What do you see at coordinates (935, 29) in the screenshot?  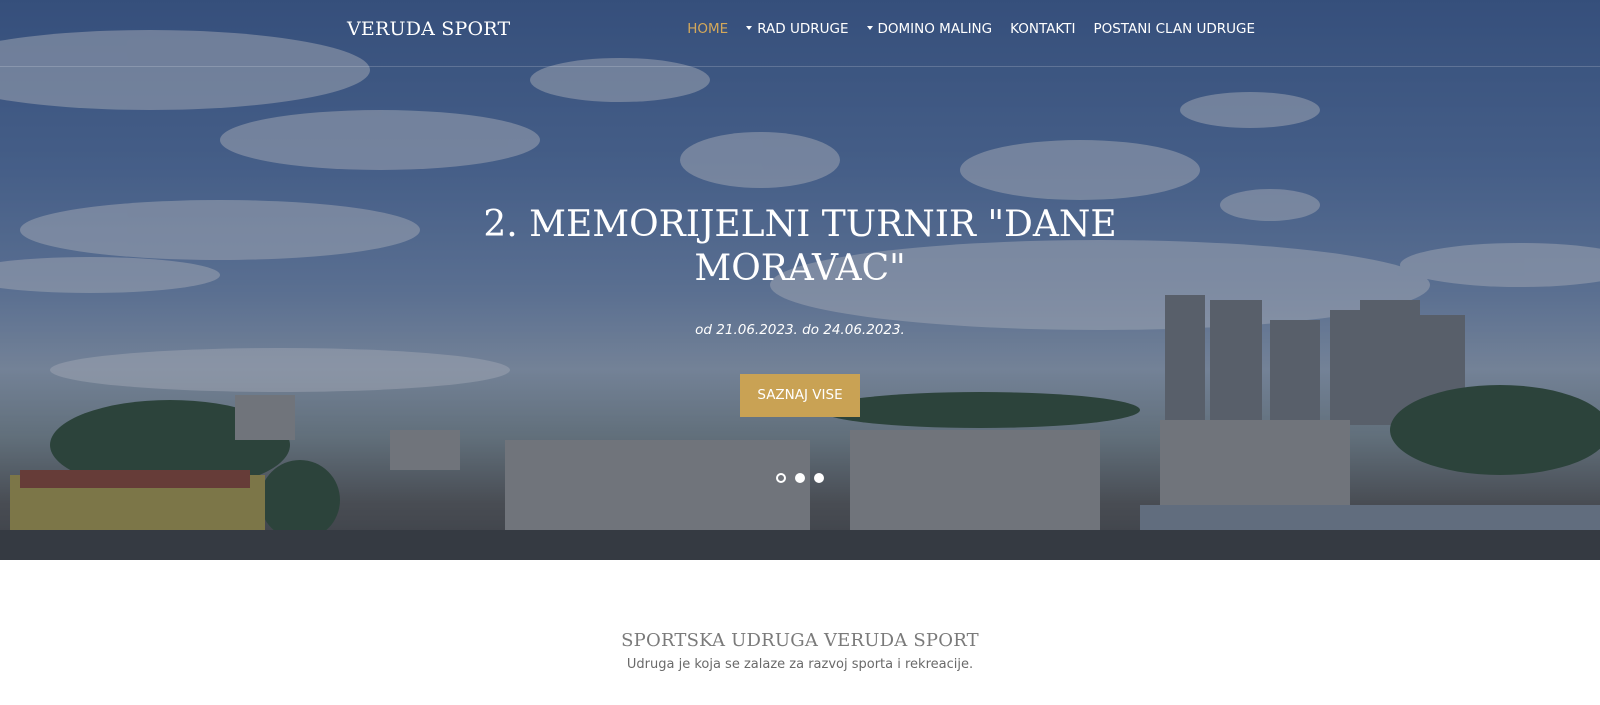 I see `nav-link-domino-maling: DOMINO MALING` at bounding box center [935, 29].